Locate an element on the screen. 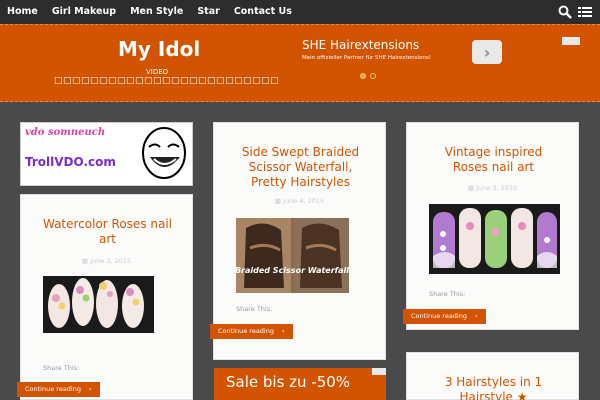  sale-ad-text: Sale bis zu -50% is located at coordinates (288, 382).